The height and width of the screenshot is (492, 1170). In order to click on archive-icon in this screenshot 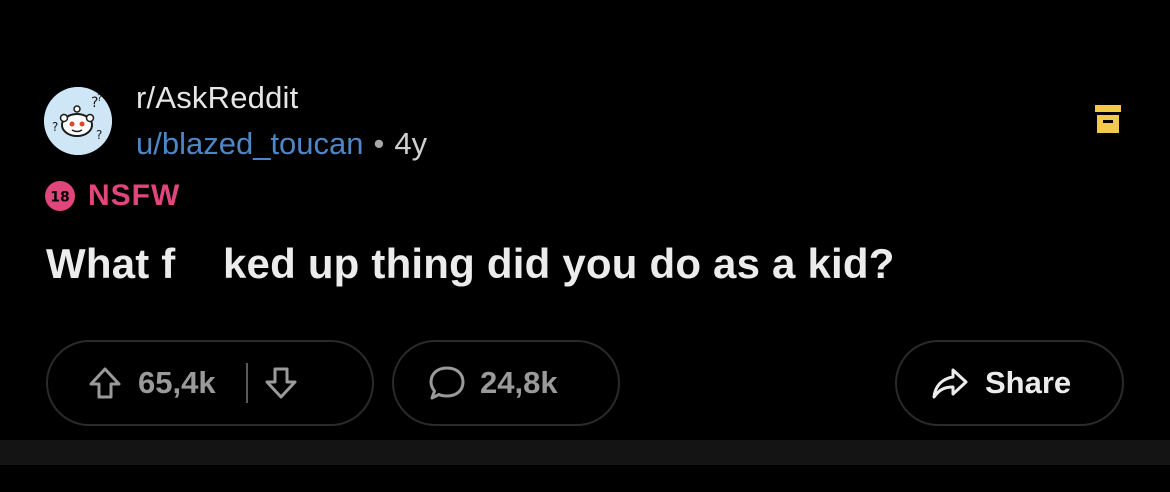, I will do `click(1108, 119)`.